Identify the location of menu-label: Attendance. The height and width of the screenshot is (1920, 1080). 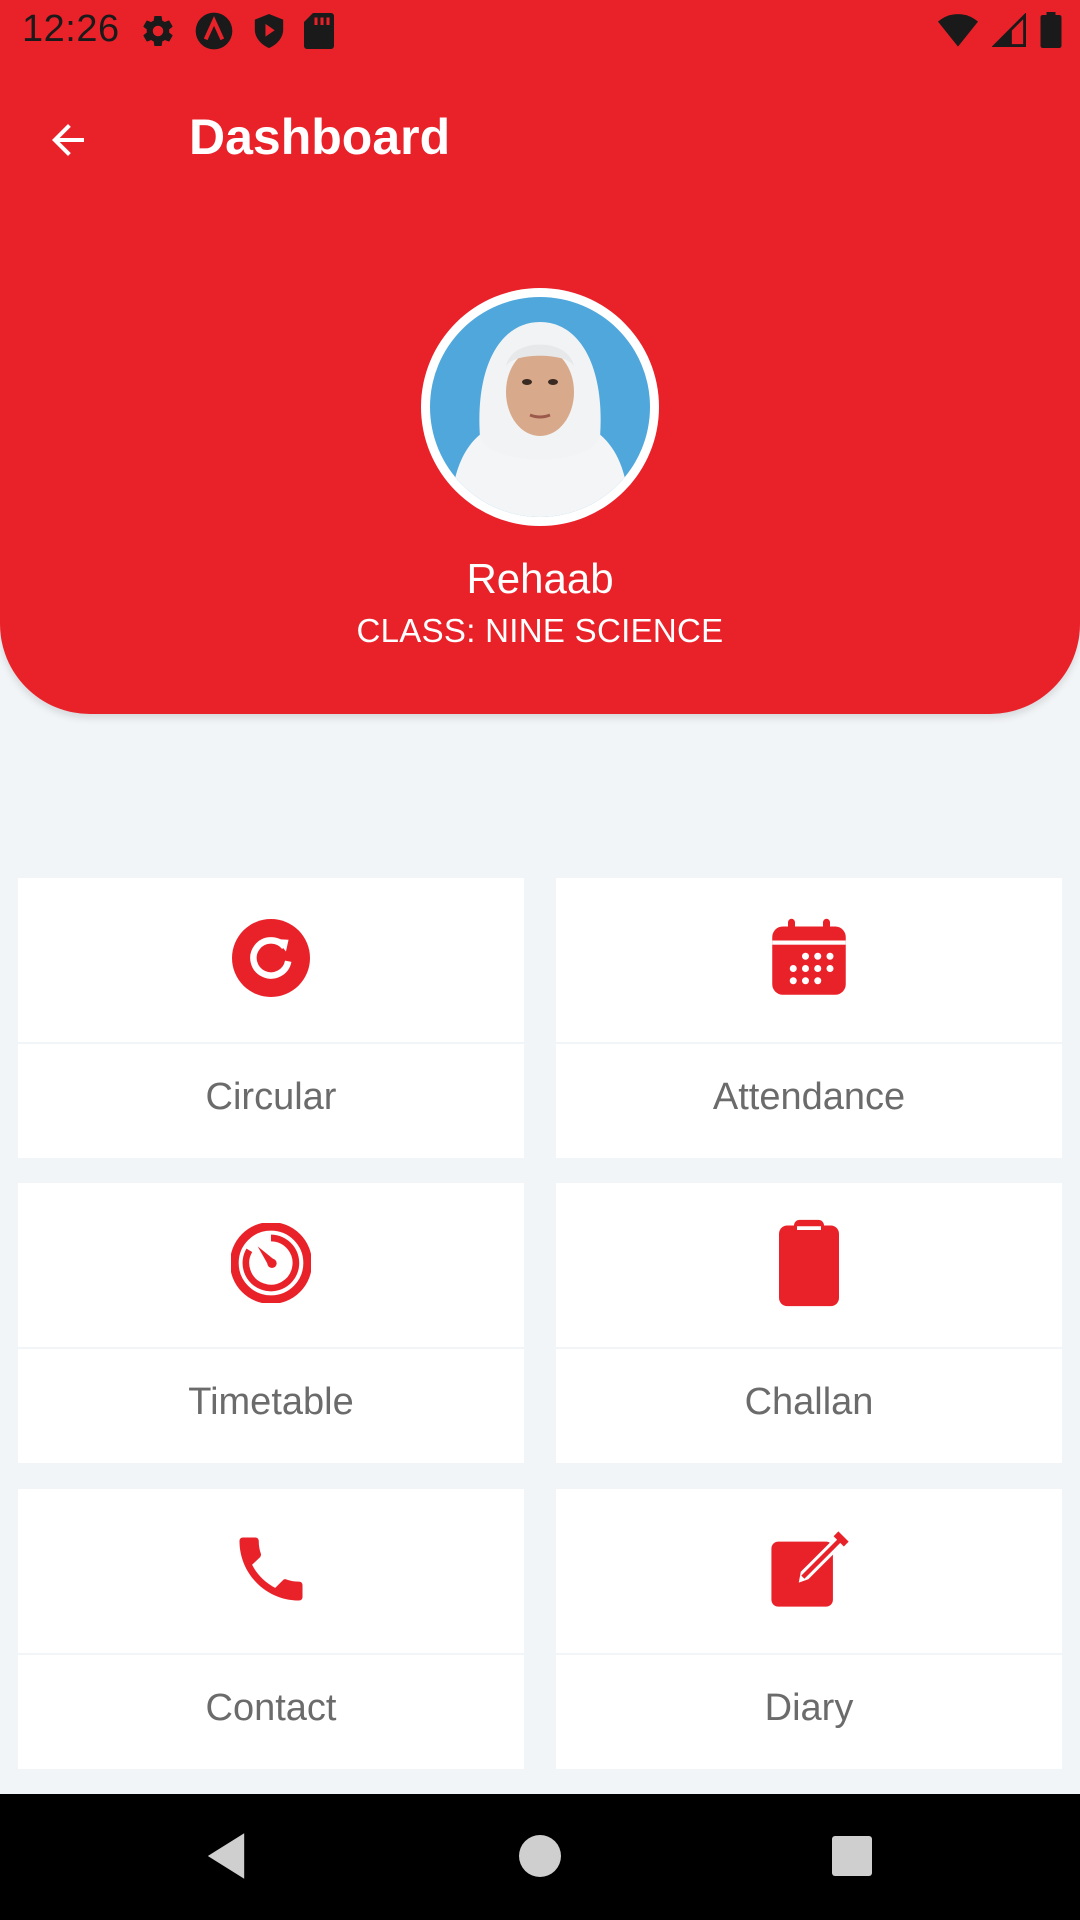
(809, 1097).